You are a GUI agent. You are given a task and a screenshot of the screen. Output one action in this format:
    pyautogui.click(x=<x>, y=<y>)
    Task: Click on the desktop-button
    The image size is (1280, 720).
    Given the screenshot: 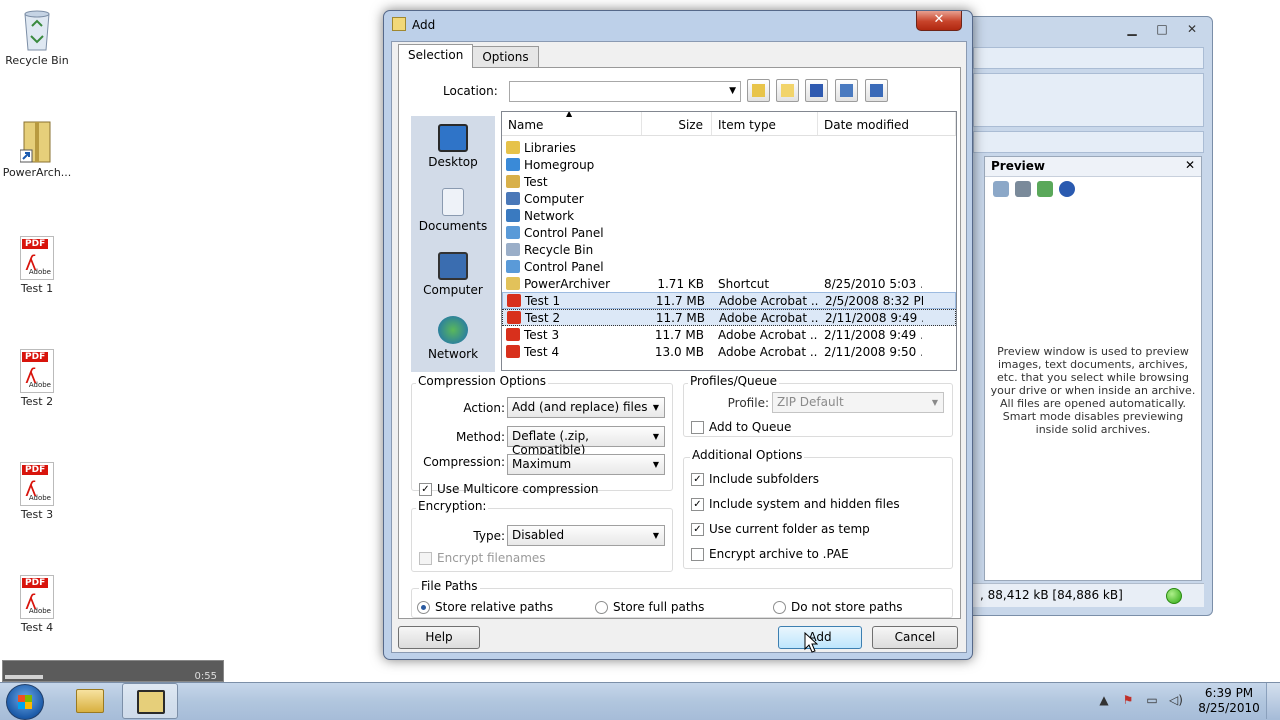 What is the action you would take?
    pyautogui.click(x=816, y=90)
    